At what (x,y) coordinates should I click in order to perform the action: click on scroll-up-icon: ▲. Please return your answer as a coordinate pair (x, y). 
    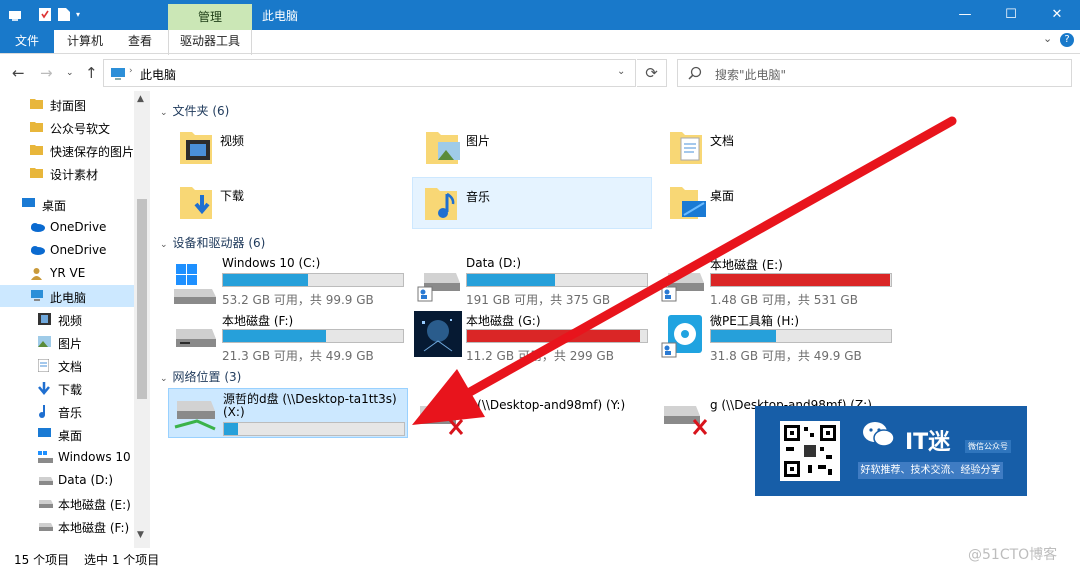
    Looking at the image, I should click on (140, 99).